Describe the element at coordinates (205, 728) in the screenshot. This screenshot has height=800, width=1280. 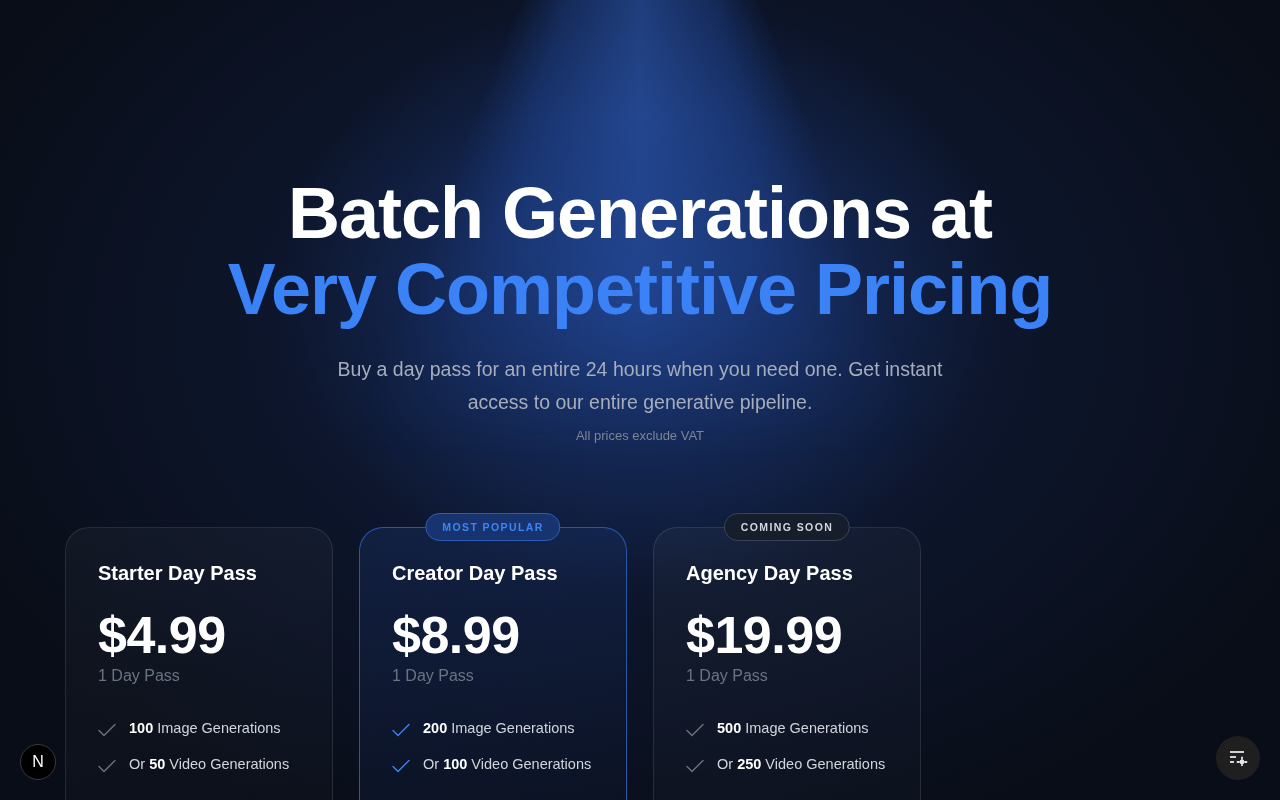
I see `feature-text: 100 Image Generations` at that location.